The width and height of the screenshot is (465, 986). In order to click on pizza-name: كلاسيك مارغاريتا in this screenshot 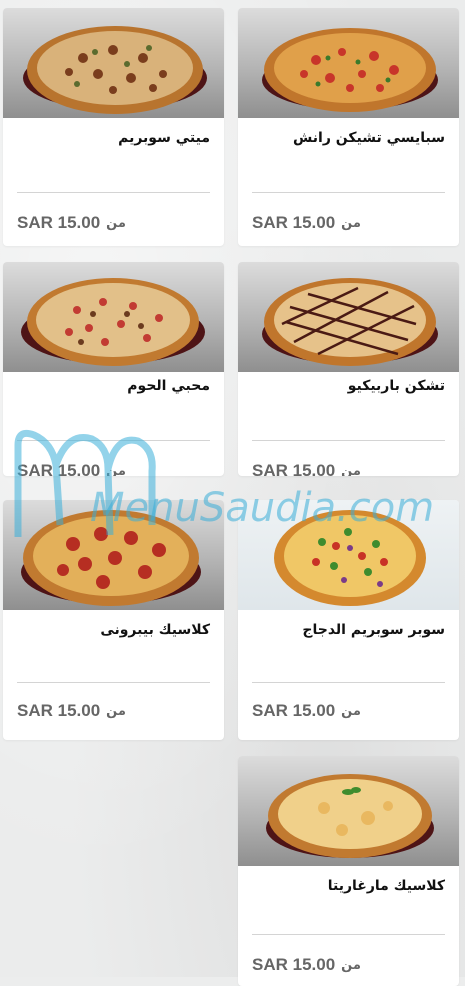, I will do `click(386, 886)`.